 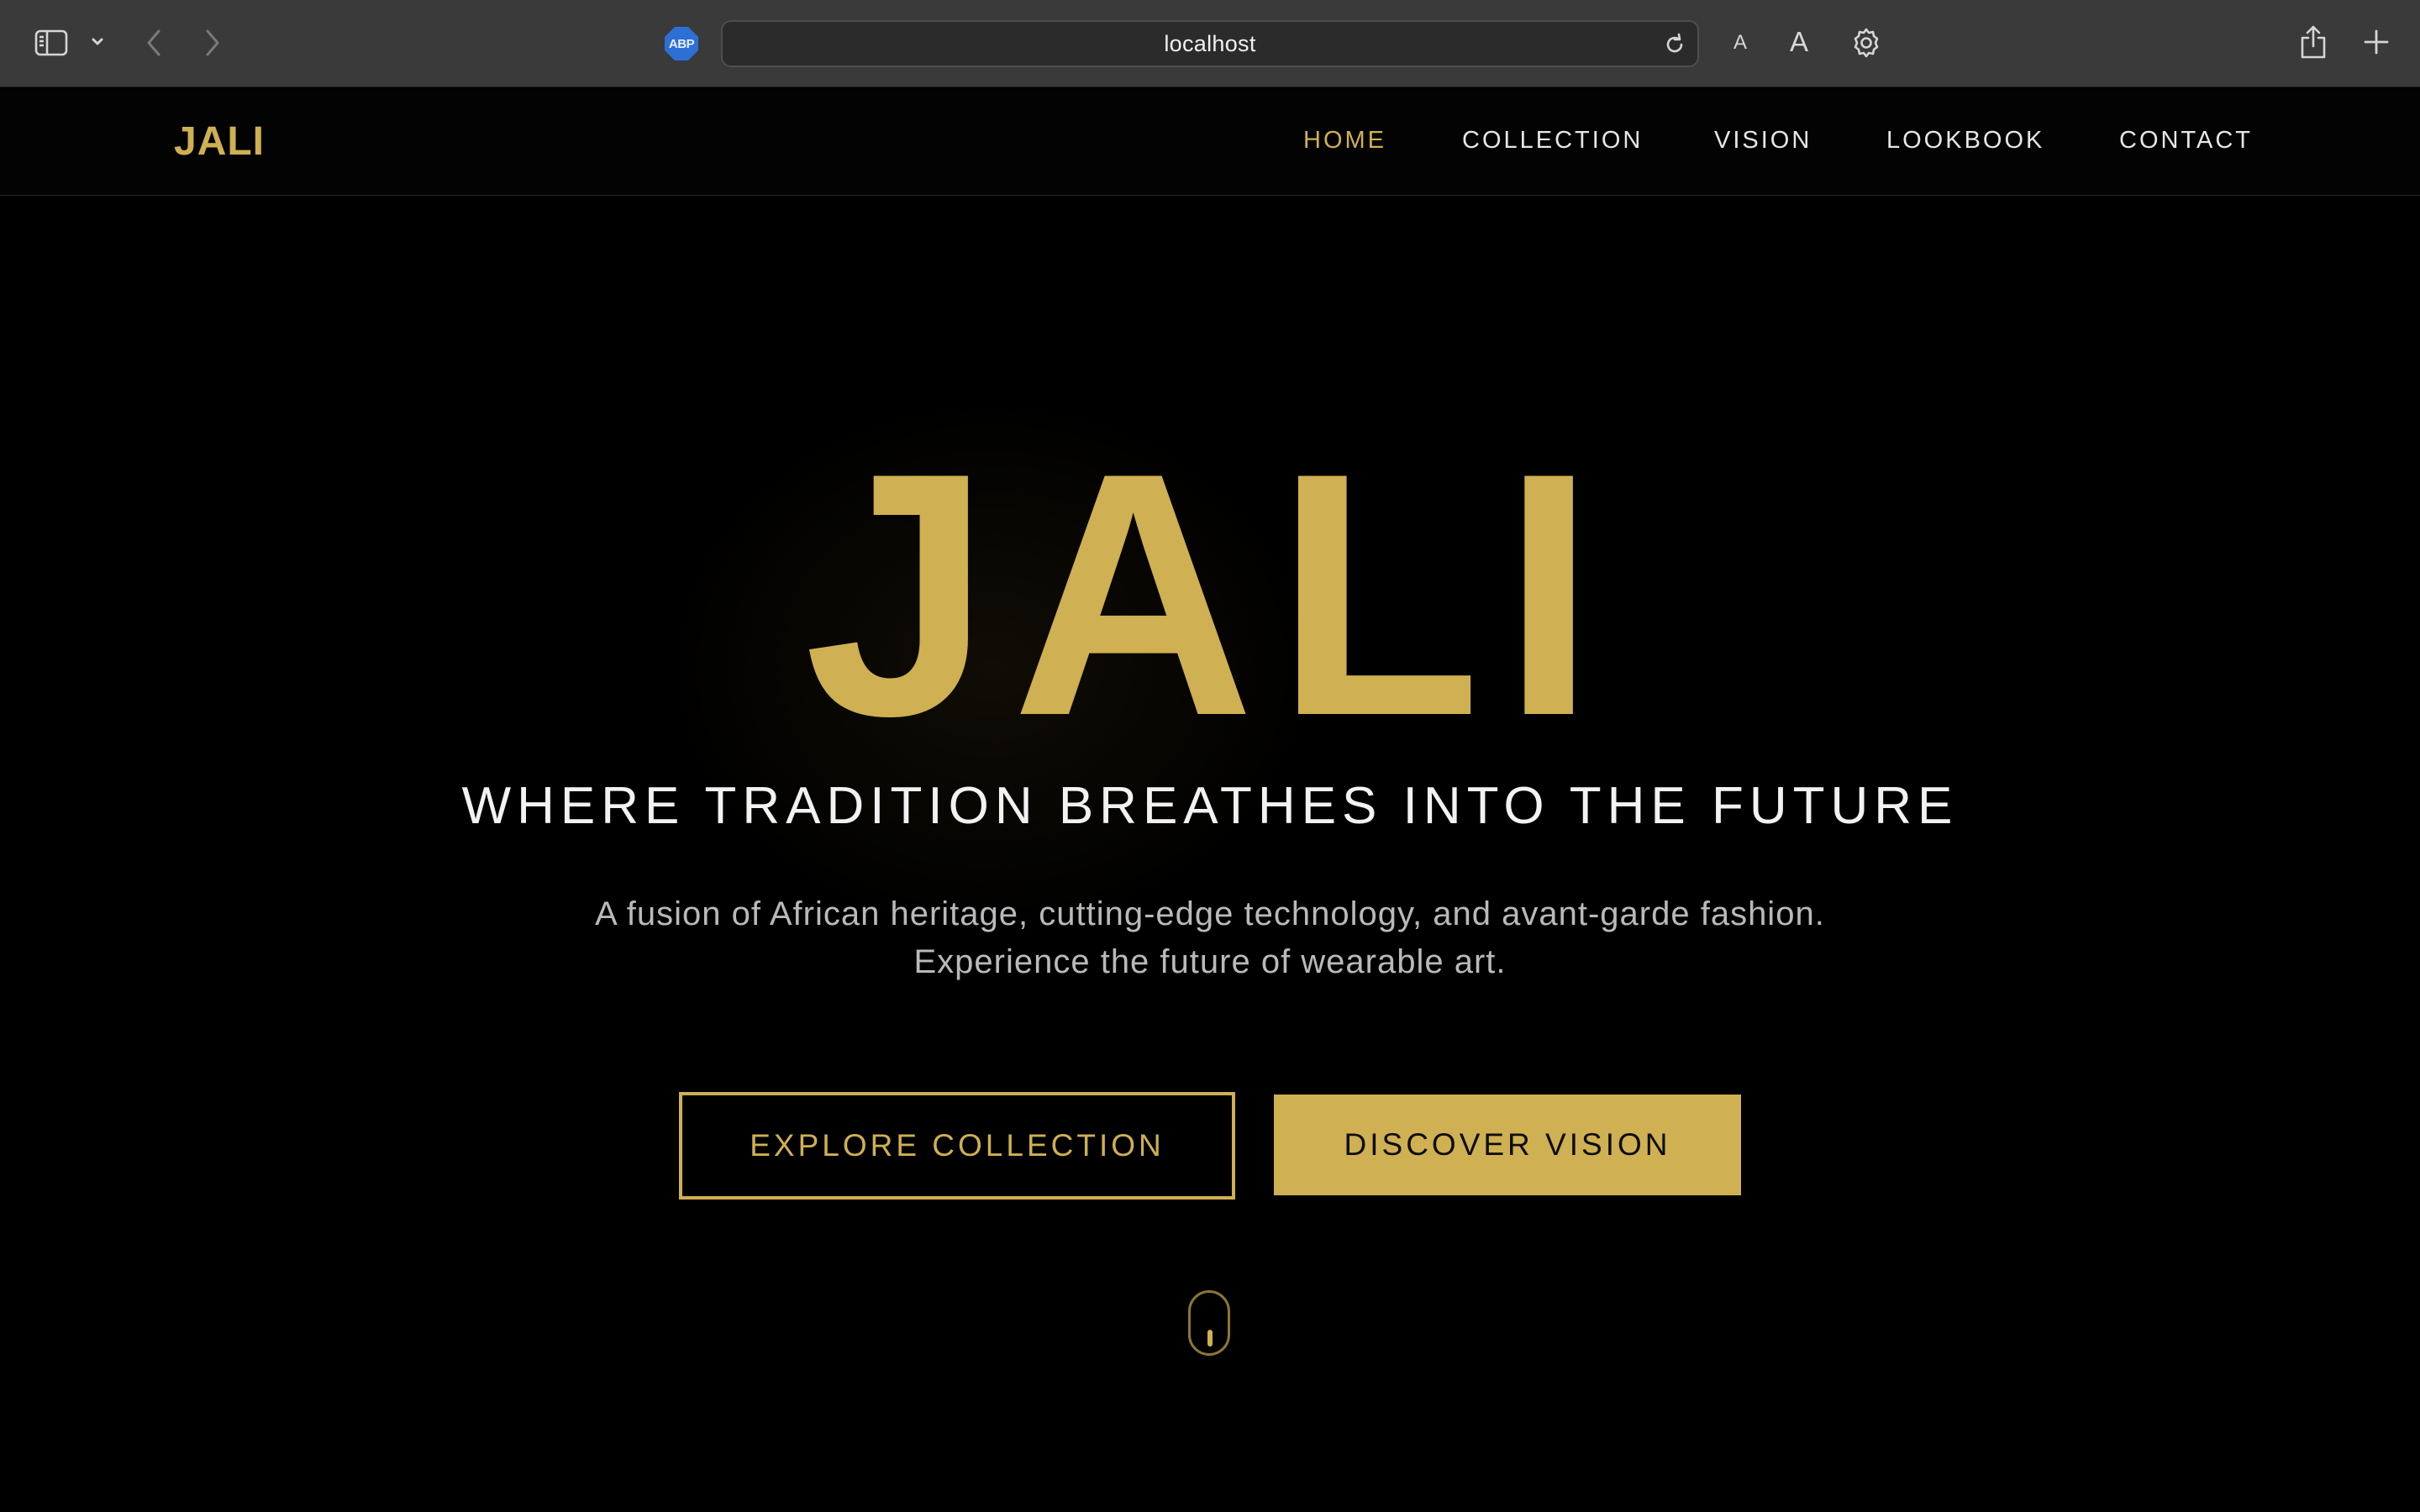 I want to click on mouse-scroll-icon, so click(x=1209, y=1323).